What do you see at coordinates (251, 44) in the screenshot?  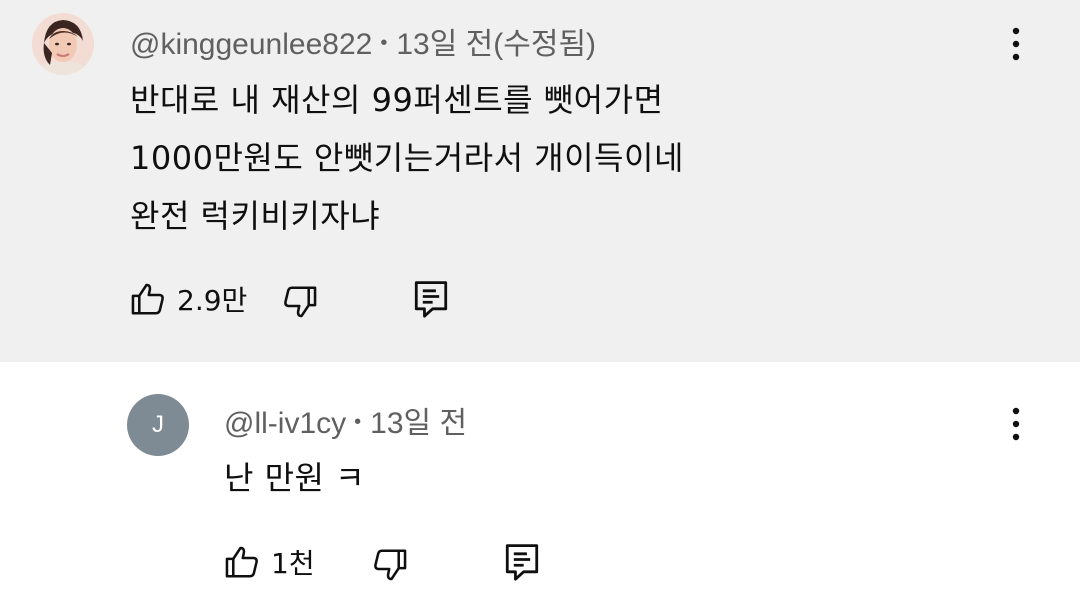 I see `author-name: @kinggeunlee822` at bounding box center [251, 44].